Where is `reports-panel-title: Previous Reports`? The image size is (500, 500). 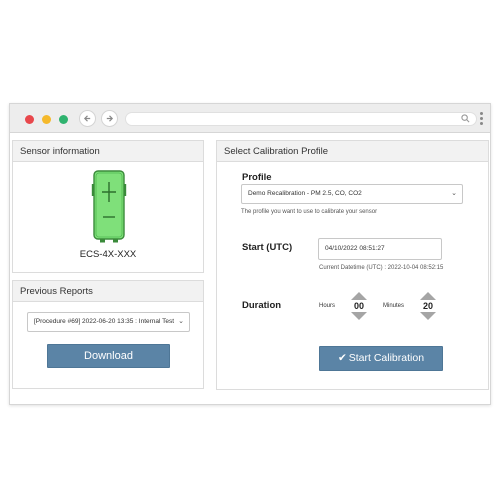
reports-panel-title: Previous Reports is located at coordinates (108, 291).